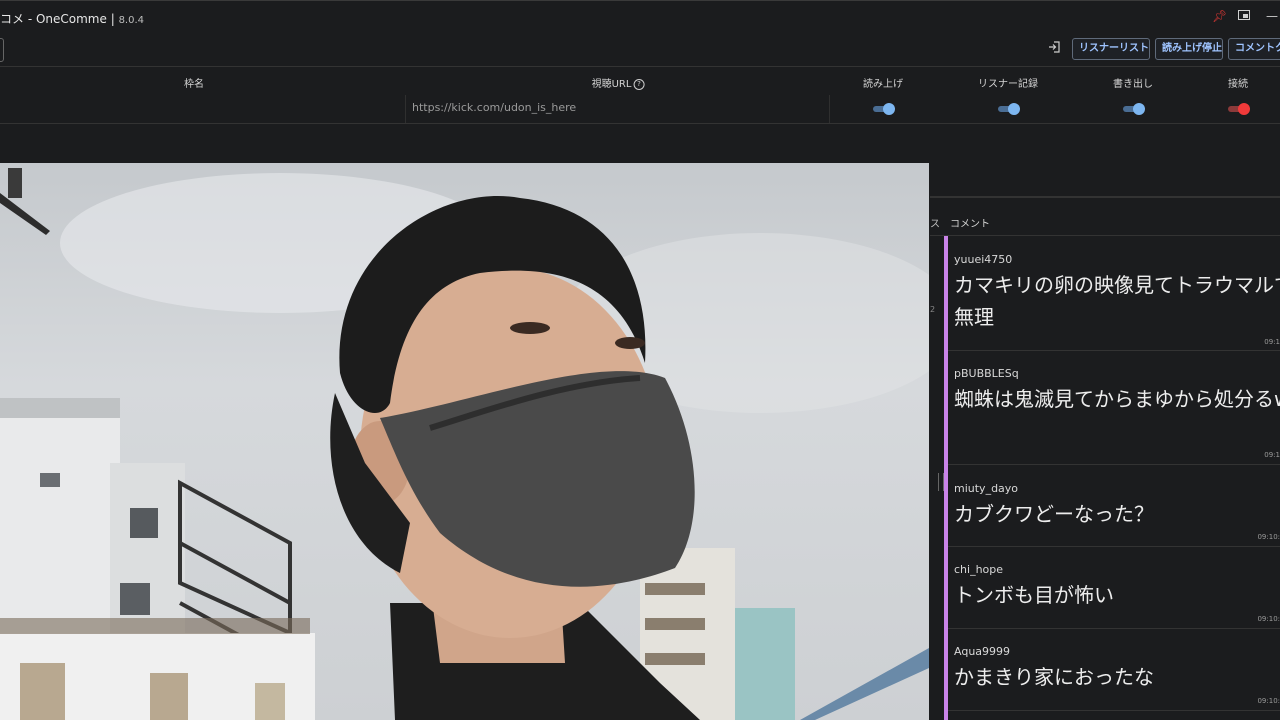  Describe the element at coordinates (640, 49) in the screenshot. I see `toolbar: リスナーリスト 読み上げ停止 コメントク` at that location.